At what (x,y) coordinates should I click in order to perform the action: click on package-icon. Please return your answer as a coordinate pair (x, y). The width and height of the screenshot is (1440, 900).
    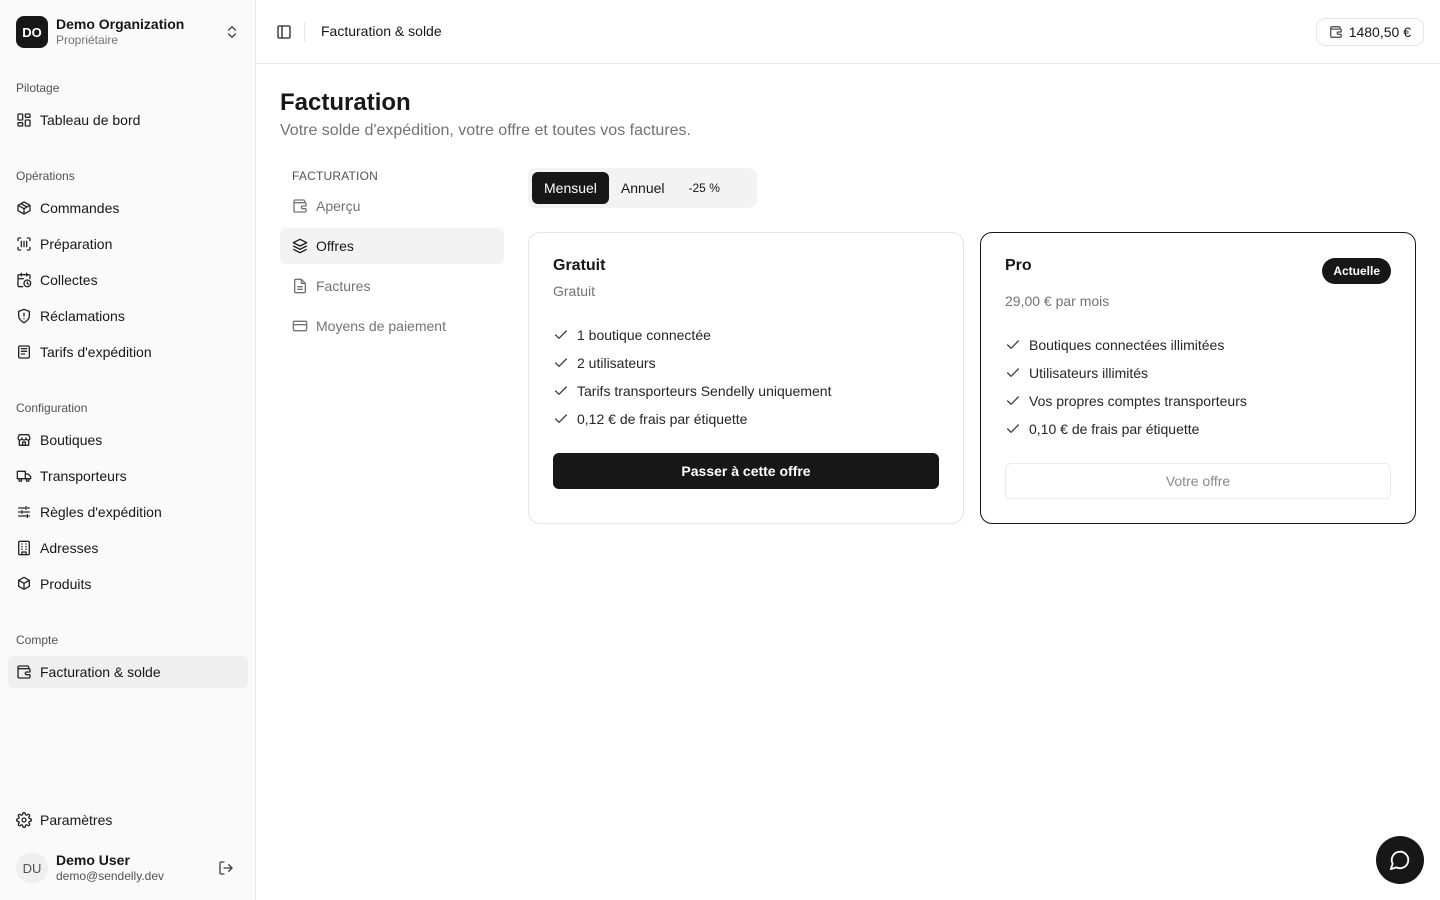
    Looking at the image, I should click on (24, 208).